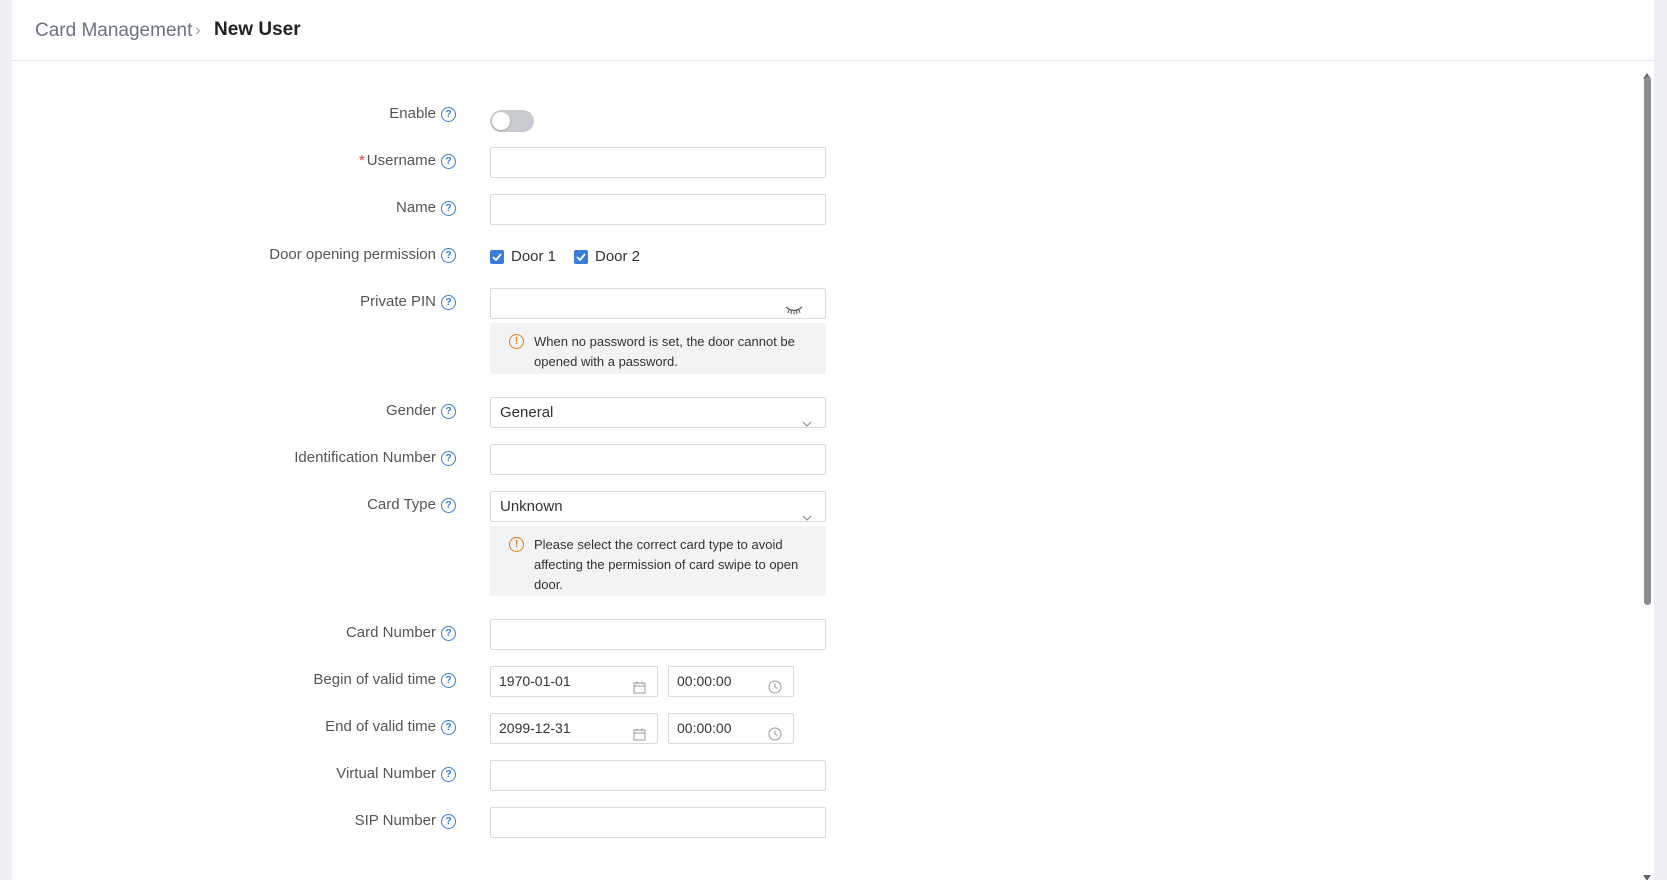 The height and width of the screenshot is (880, 1667). What do you see at coordinates (411, 505) in the screenshot?
I see `card-type-label: Card Type ?` at bounding box center [411, 505].